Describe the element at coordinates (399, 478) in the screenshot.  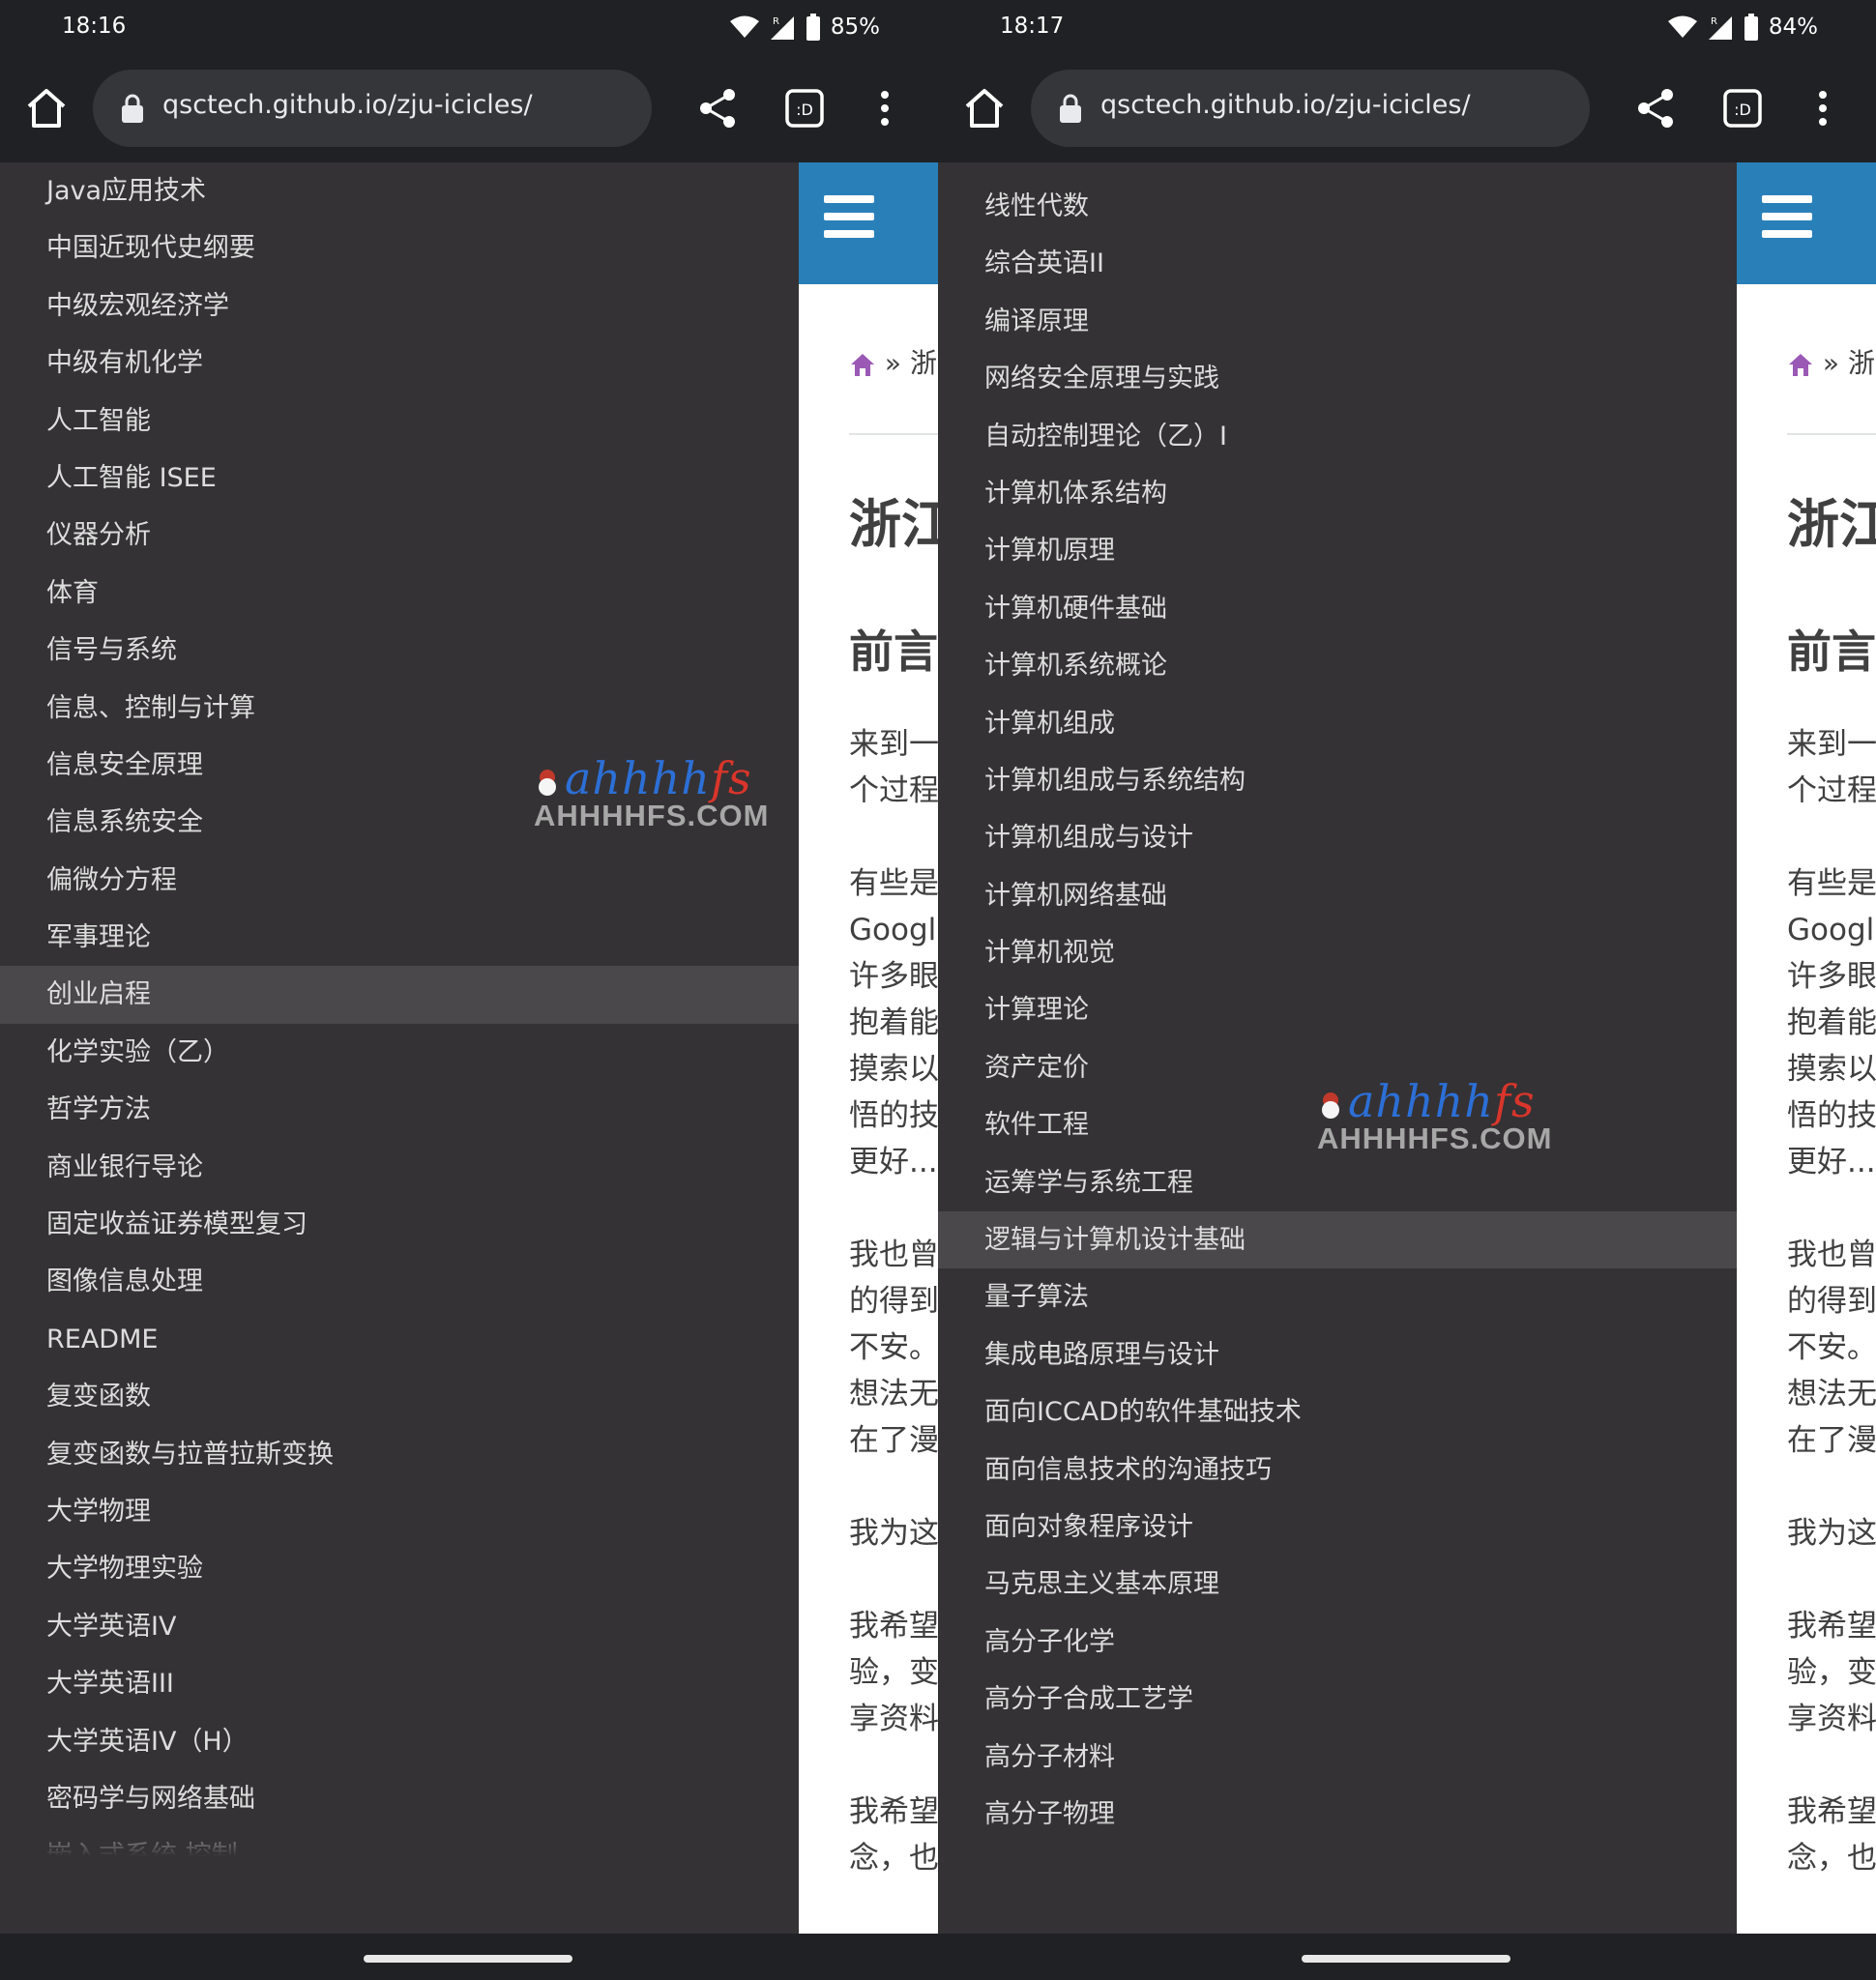
I see `nav-drawer-item: 人工智能 ISEE` at that location.